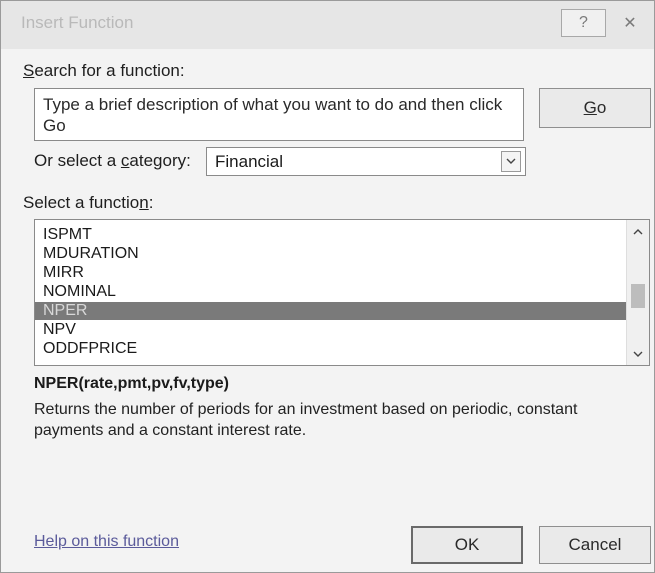 The height and width of the screenshot is (573, 655). I want to click on go-button-label: o, so click(601, 107).